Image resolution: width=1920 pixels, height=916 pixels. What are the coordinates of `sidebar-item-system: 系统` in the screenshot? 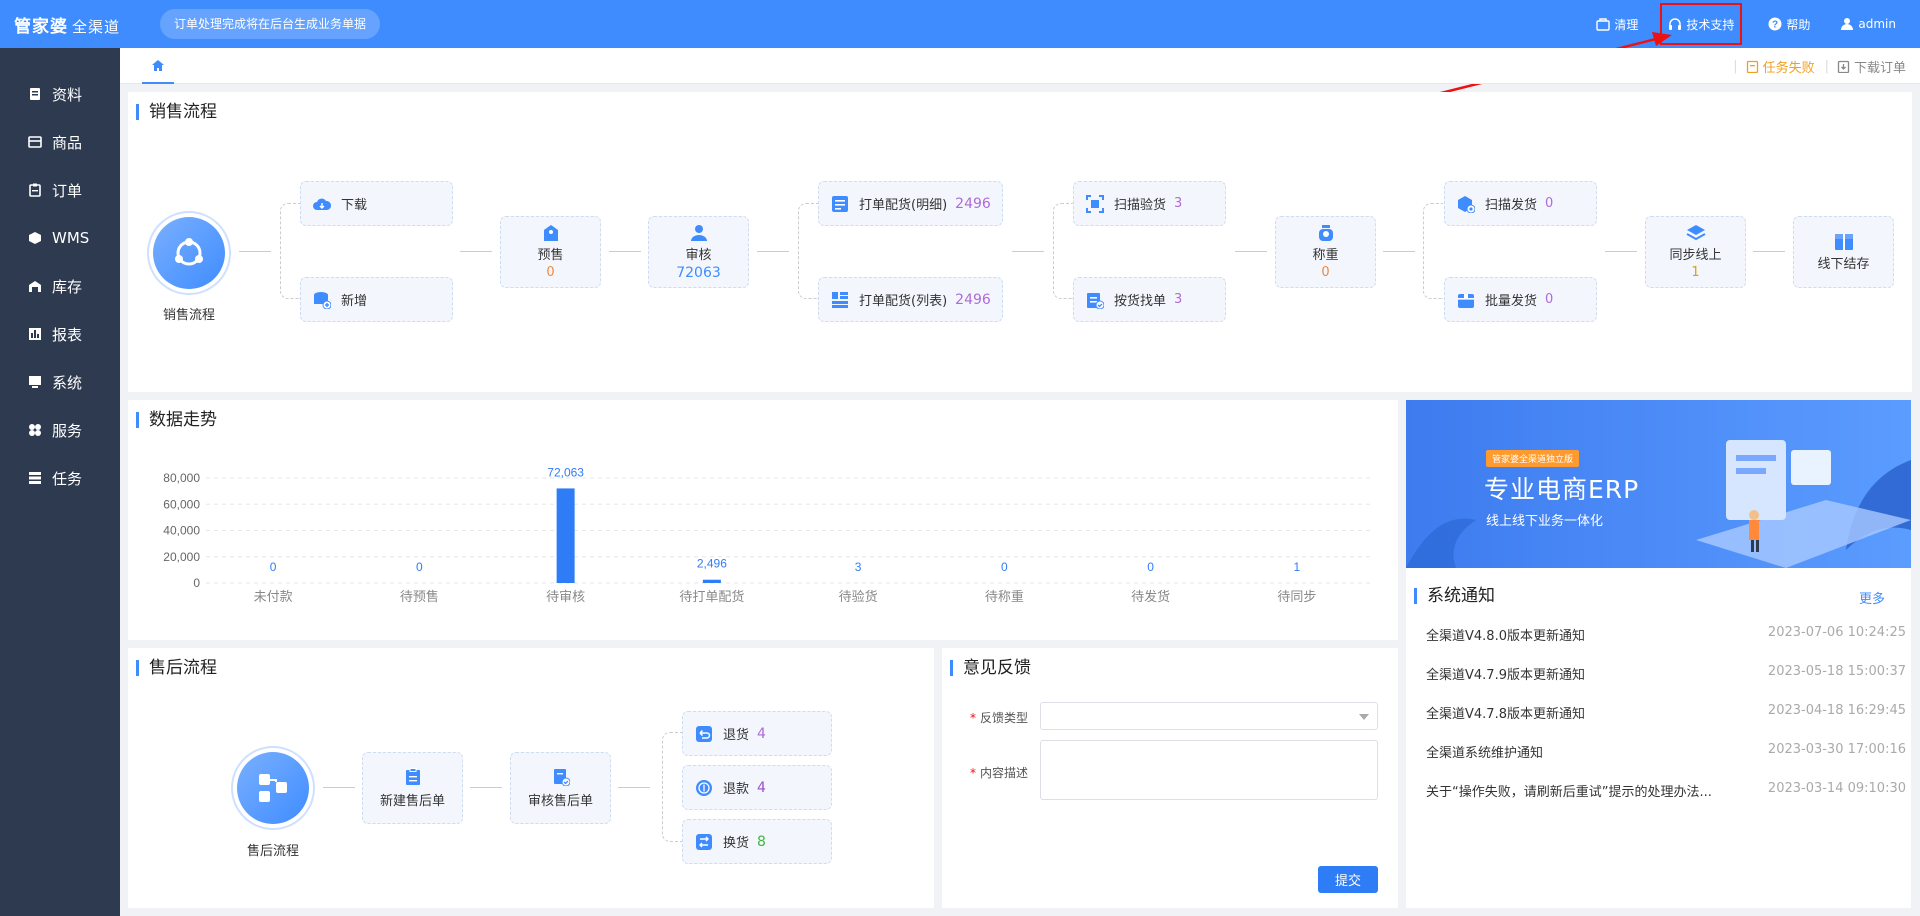 It's located at (60, 382).